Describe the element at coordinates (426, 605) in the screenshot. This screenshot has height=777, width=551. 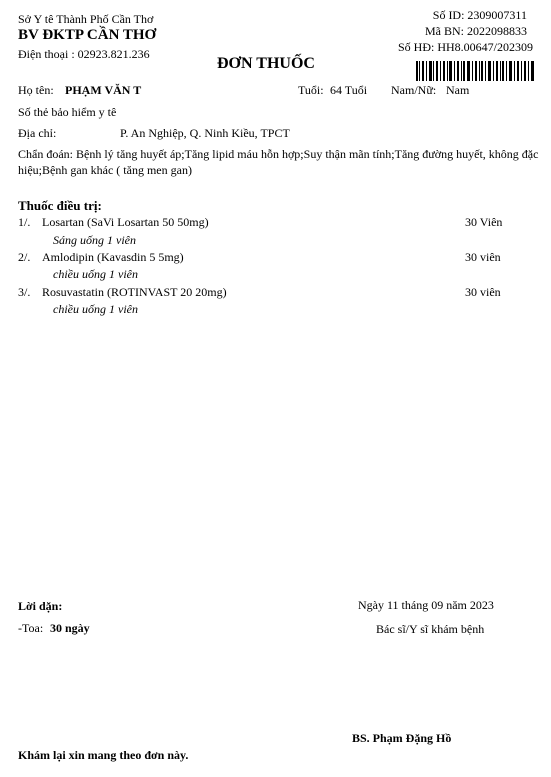
I see `prescription-date: Ngày 11 tháng 09 năm 2023` at that location.